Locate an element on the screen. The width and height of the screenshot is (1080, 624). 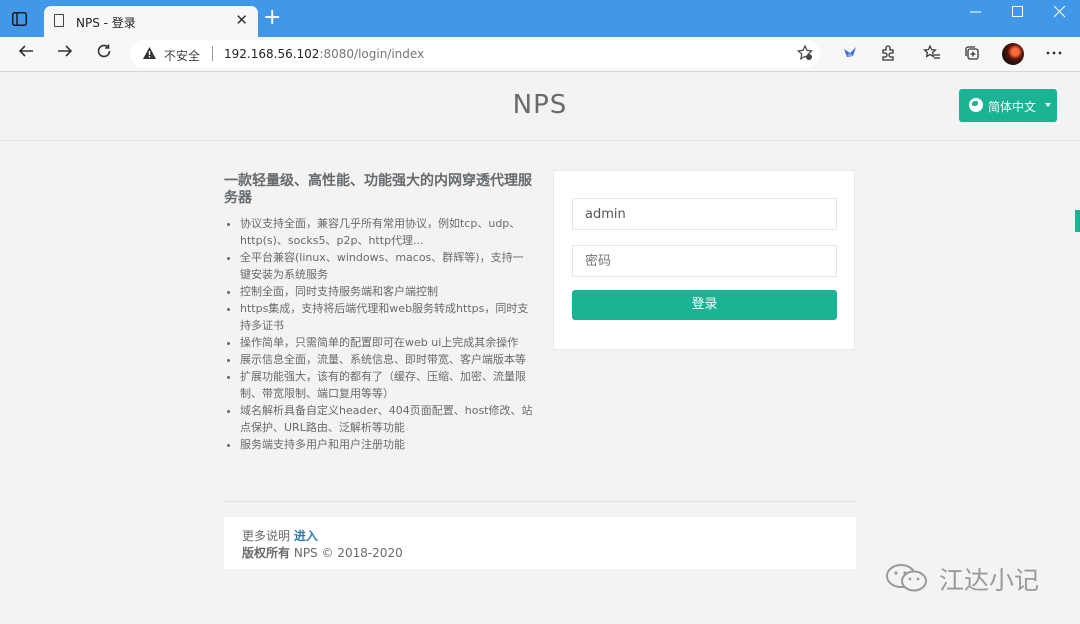
username-input is located at coordinates (704, 214).